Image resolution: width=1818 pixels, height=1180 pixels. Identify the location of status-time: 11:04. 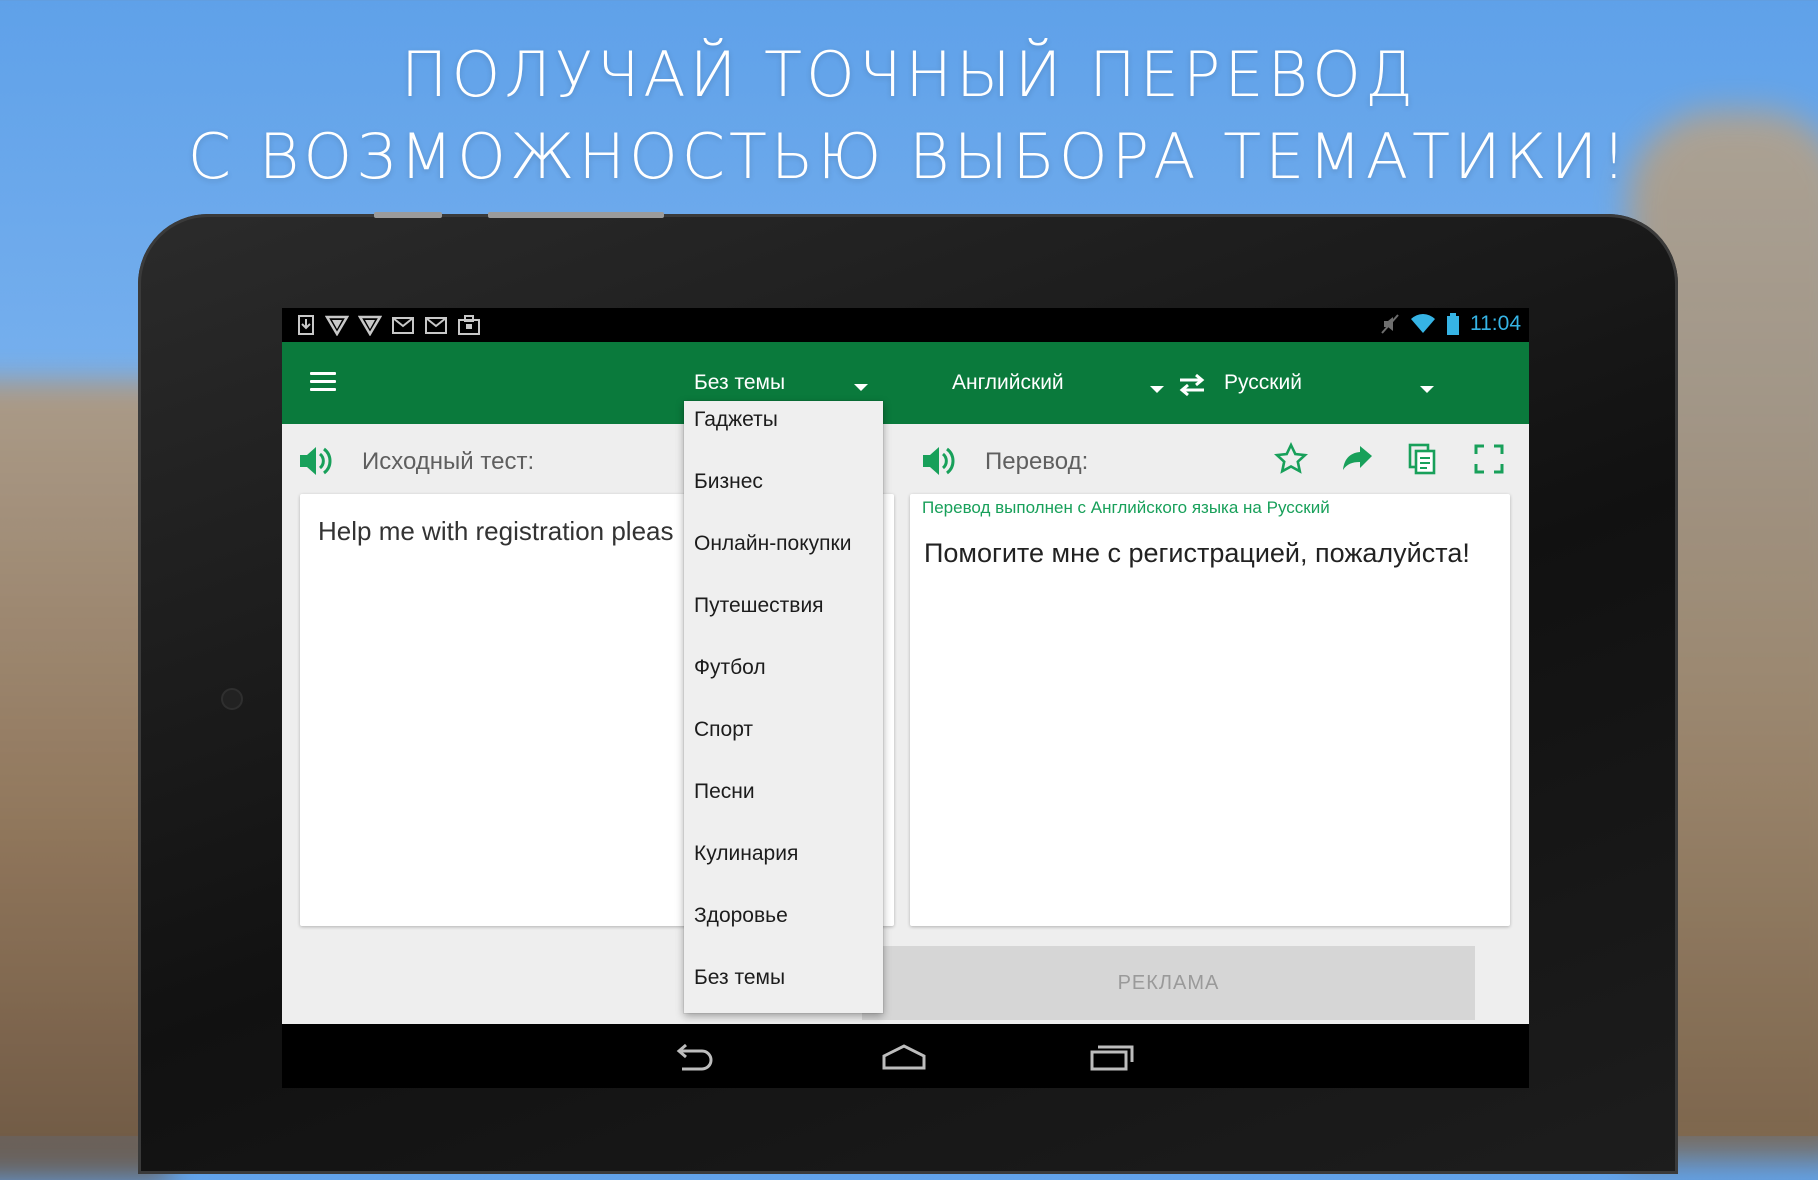
(1495, 323).